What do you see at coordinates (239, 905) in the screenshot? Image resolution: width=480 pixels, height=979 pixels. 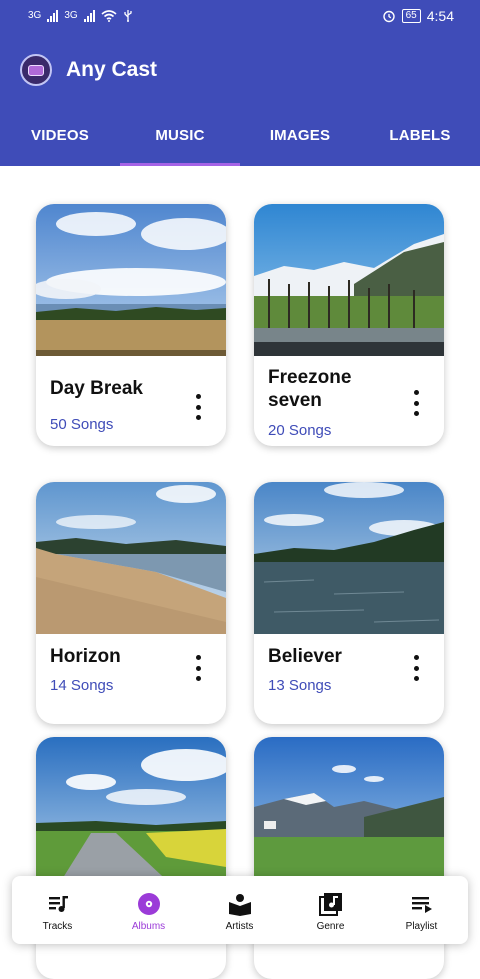 I see `artist-icon` at bounding box center [239, 905].